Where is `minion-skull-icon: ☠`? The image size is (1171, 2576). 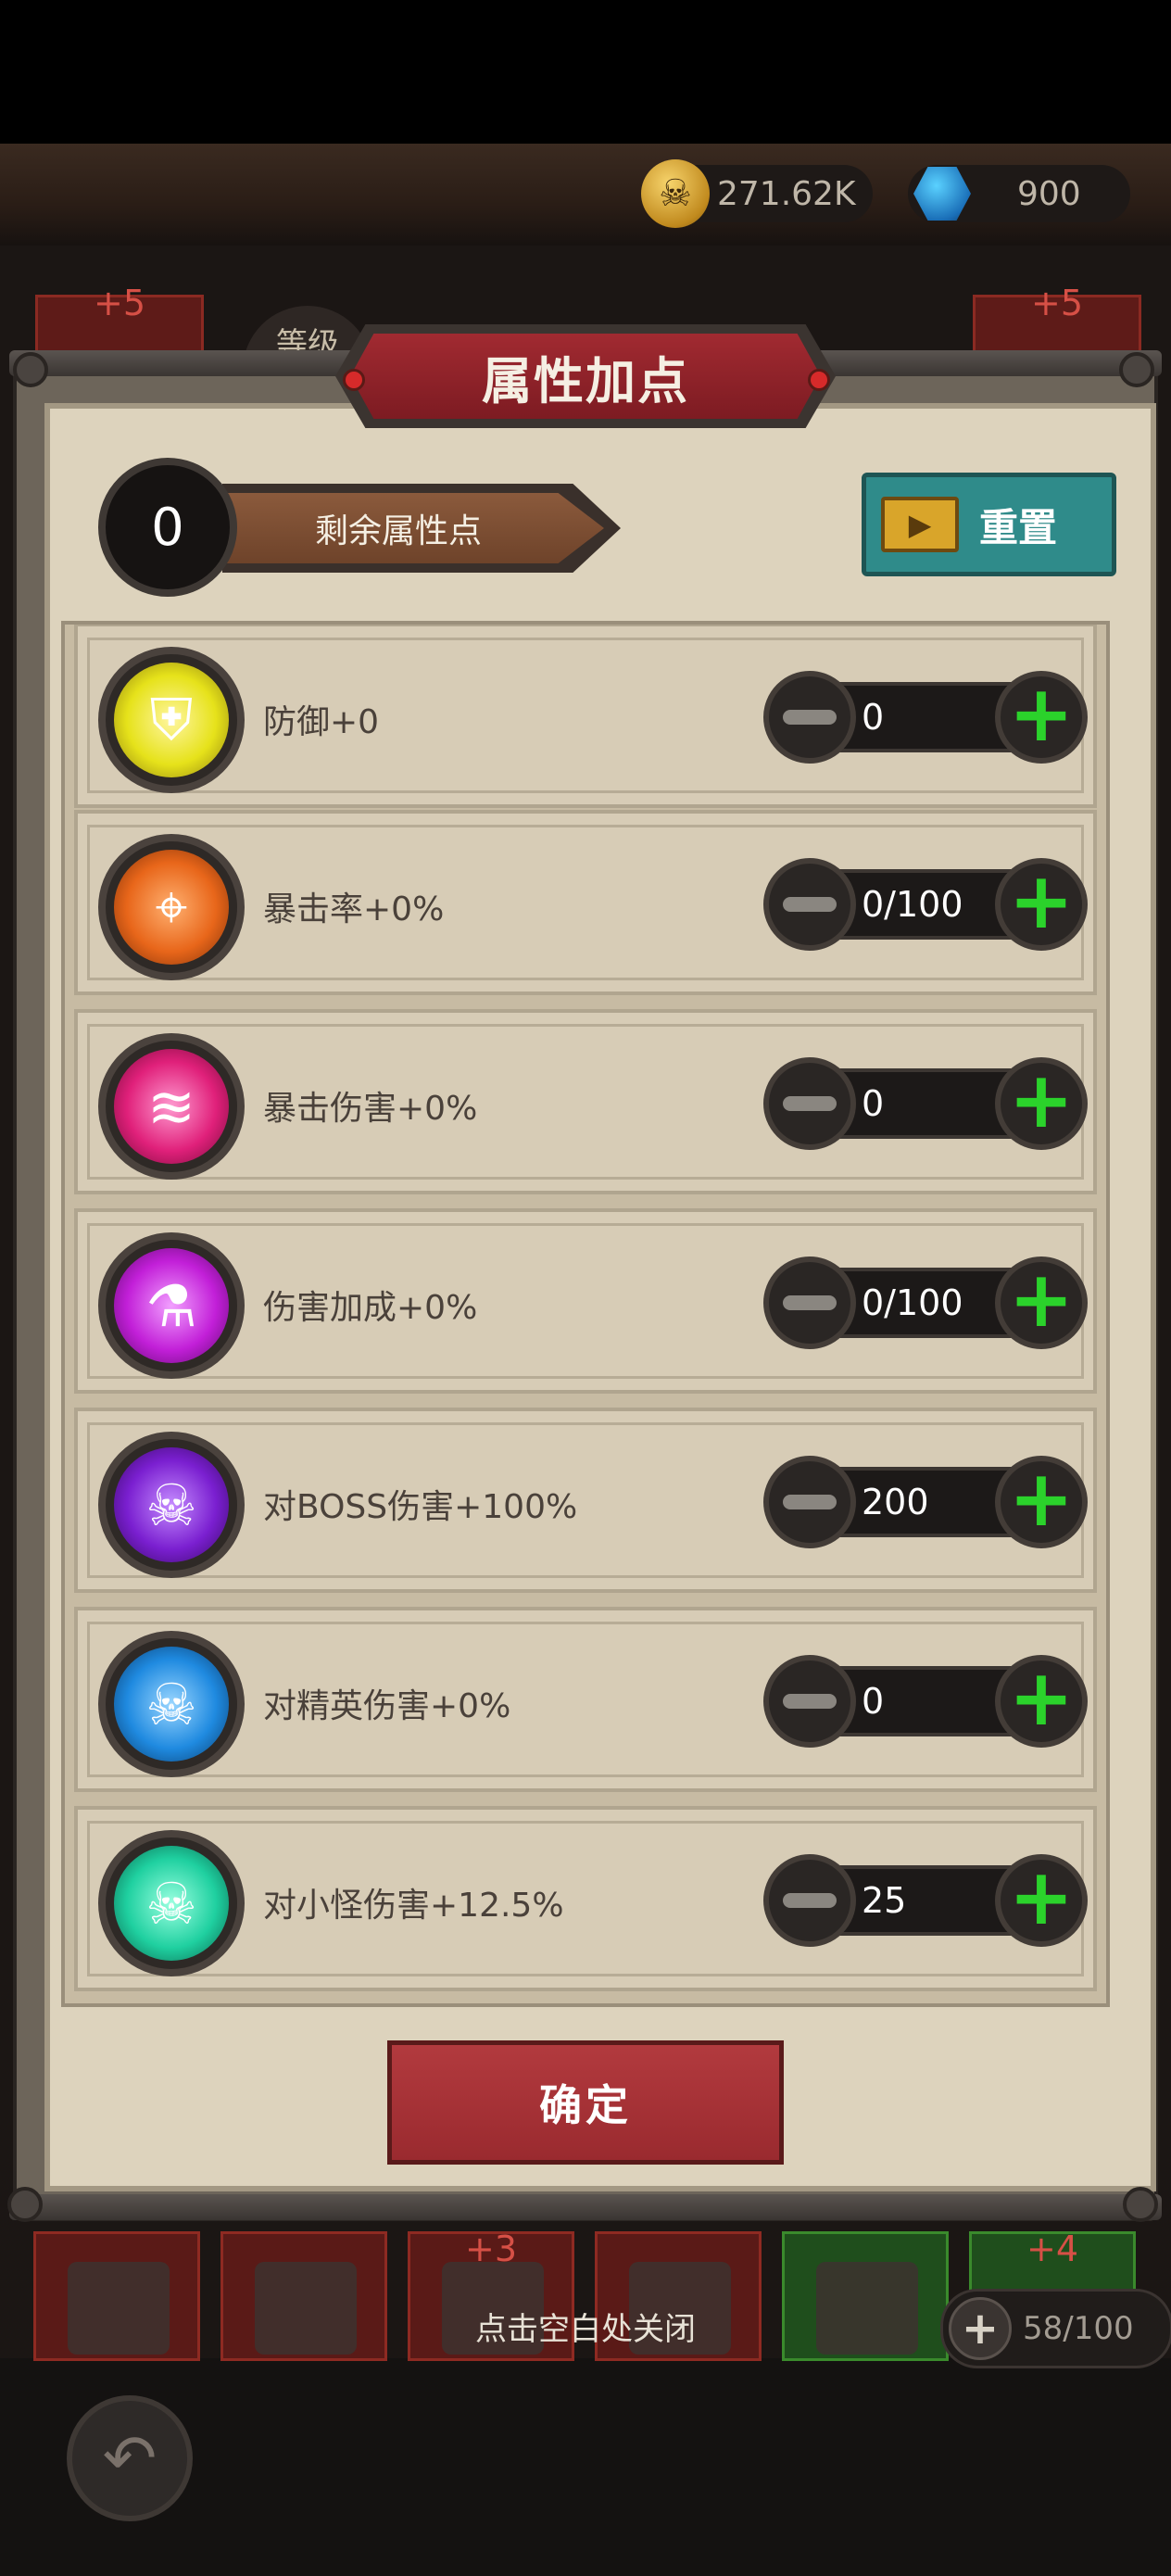 minion-skull-icon: ☠ is located at coordinates (172, 1903).